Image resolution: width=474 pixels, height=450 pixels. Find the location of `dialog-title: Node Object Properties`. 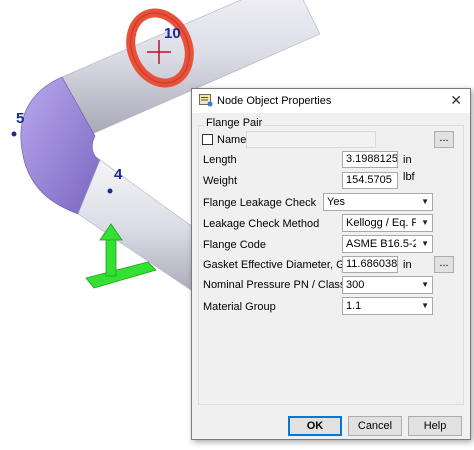

dialog-title: Node Object Properties is located at coordinates (274, 101).